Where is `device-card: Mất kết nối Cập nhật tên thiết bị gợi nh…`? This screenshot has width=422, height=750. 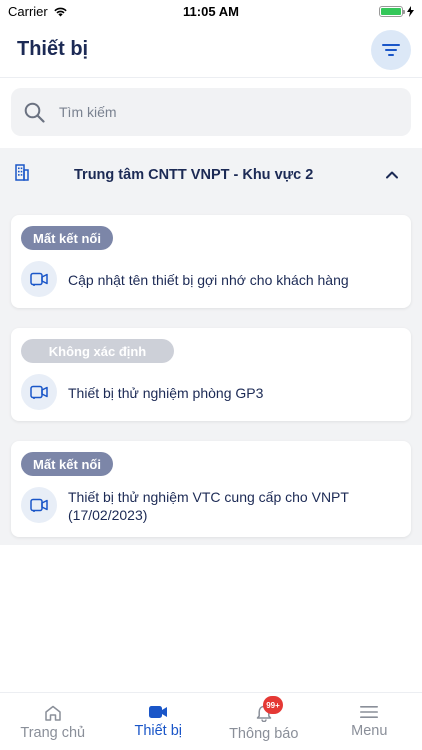
device-card: Mất kết nối Cập nhật tên thiết bị gợi nh… is located at coordinates (211, 261).